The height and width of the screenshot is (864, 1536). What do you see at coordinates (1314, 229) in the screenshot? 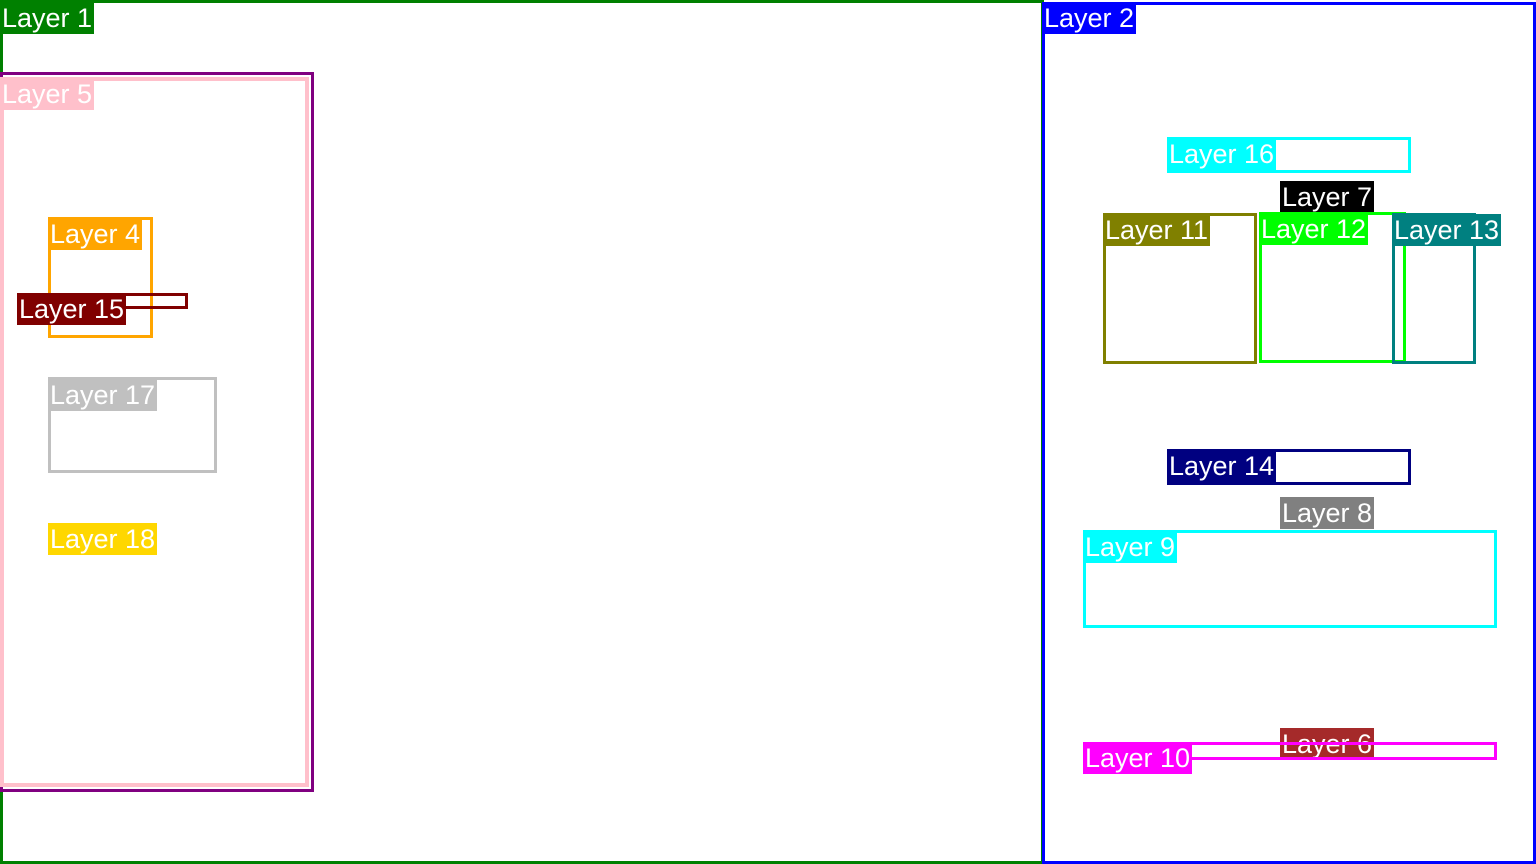
I see `layer-12-label: Layer 12` at bounding box center [1314, 229].